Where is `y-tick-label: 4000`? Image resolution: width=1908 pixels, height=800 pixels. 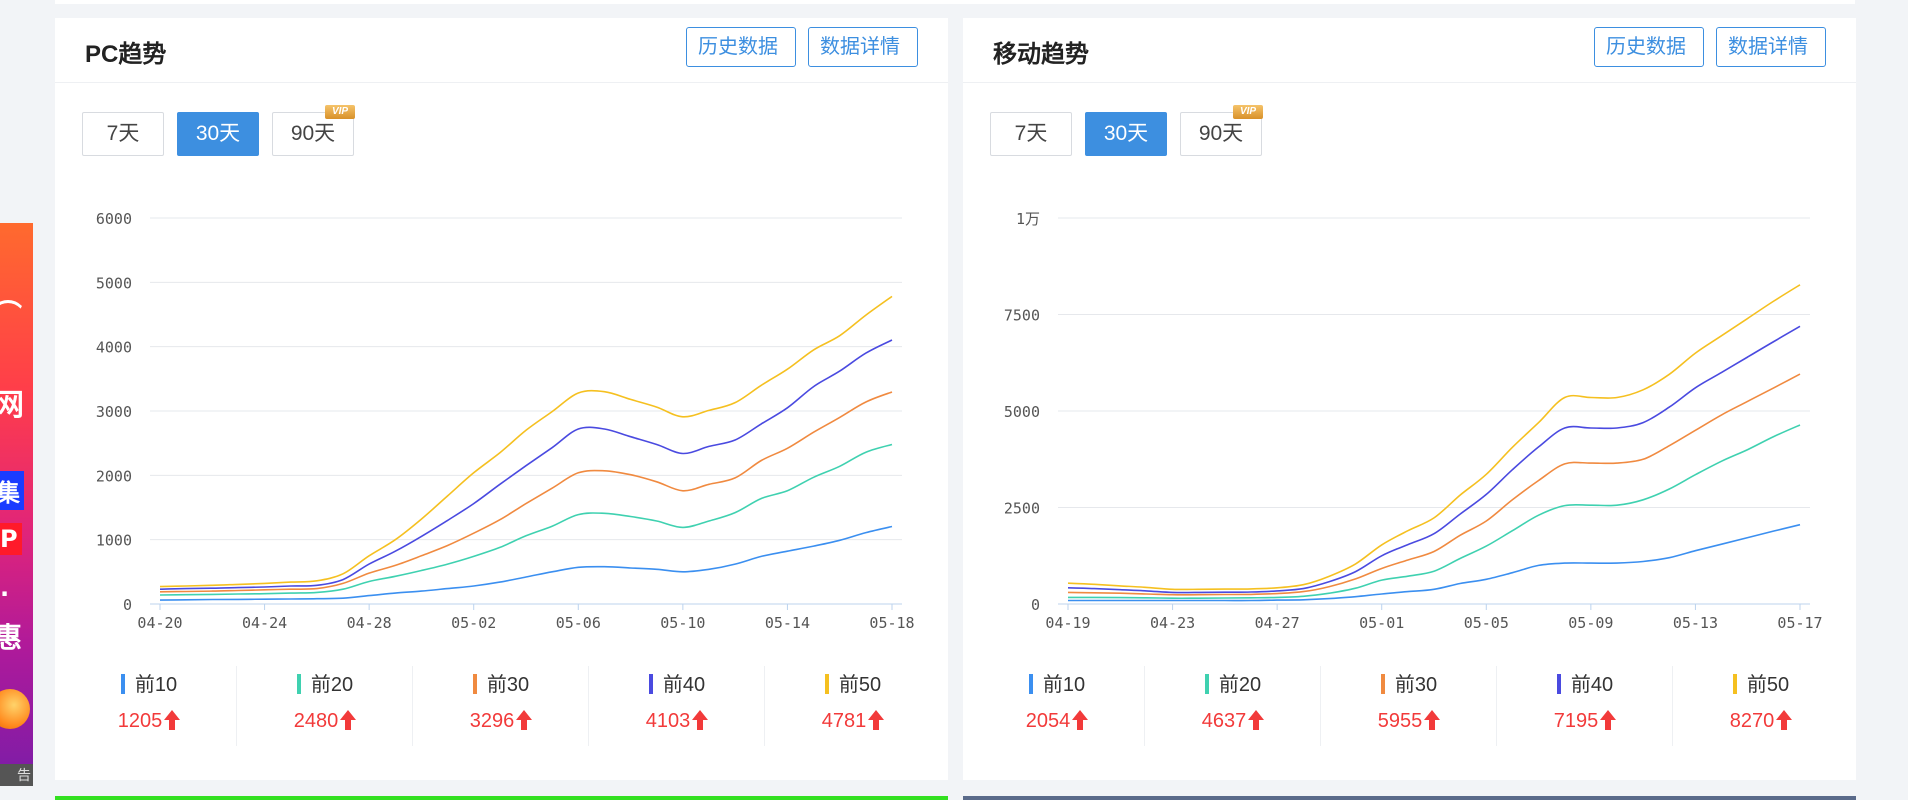 y-tick-label: 4000 is located at coordinates (114, 348).